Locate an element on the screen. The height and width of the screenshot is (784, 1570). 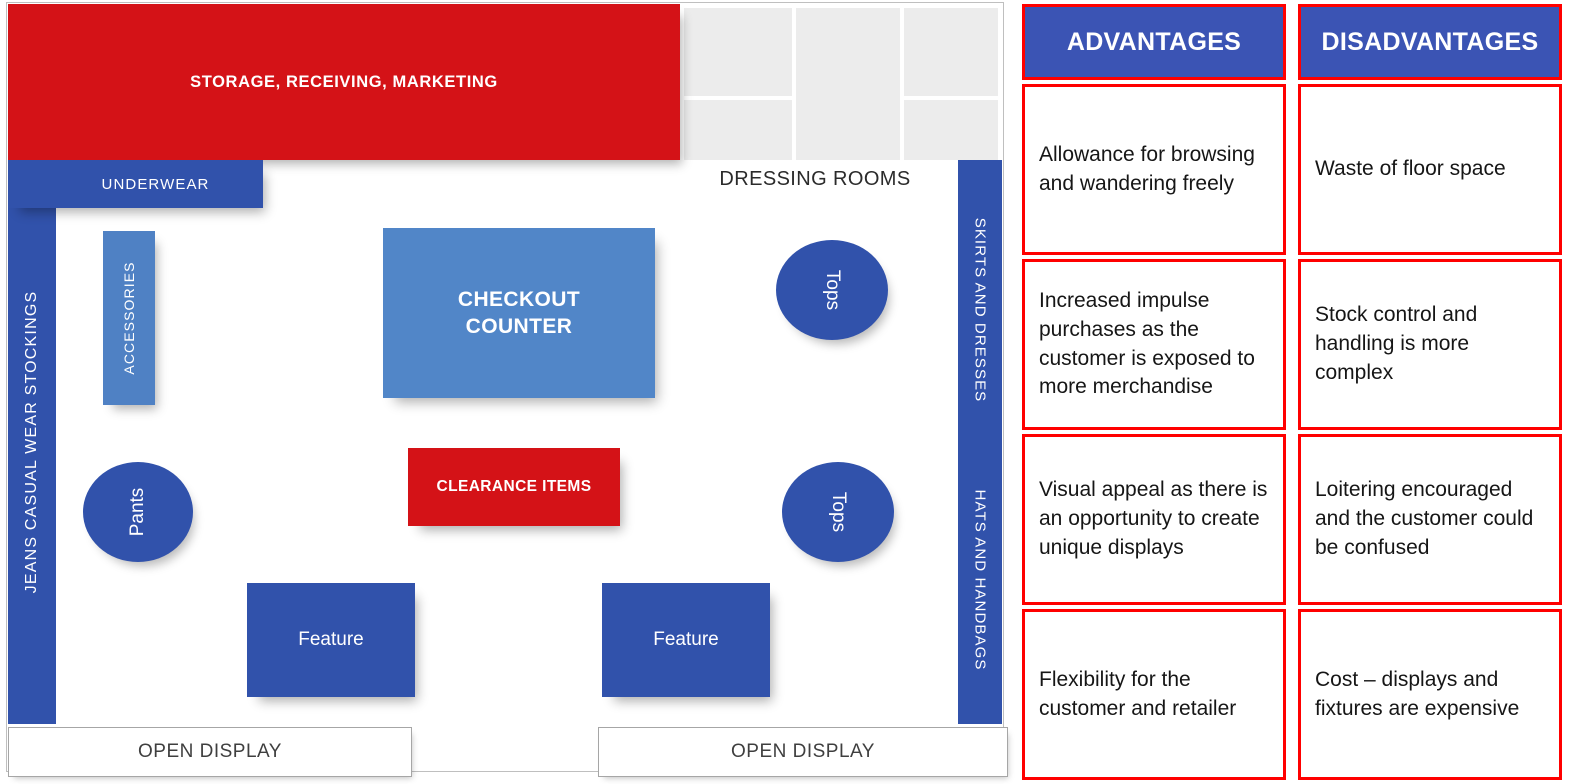
storage-label: STORAGE, RECEIVING, MARKETING is located at coordinates (344, 81).